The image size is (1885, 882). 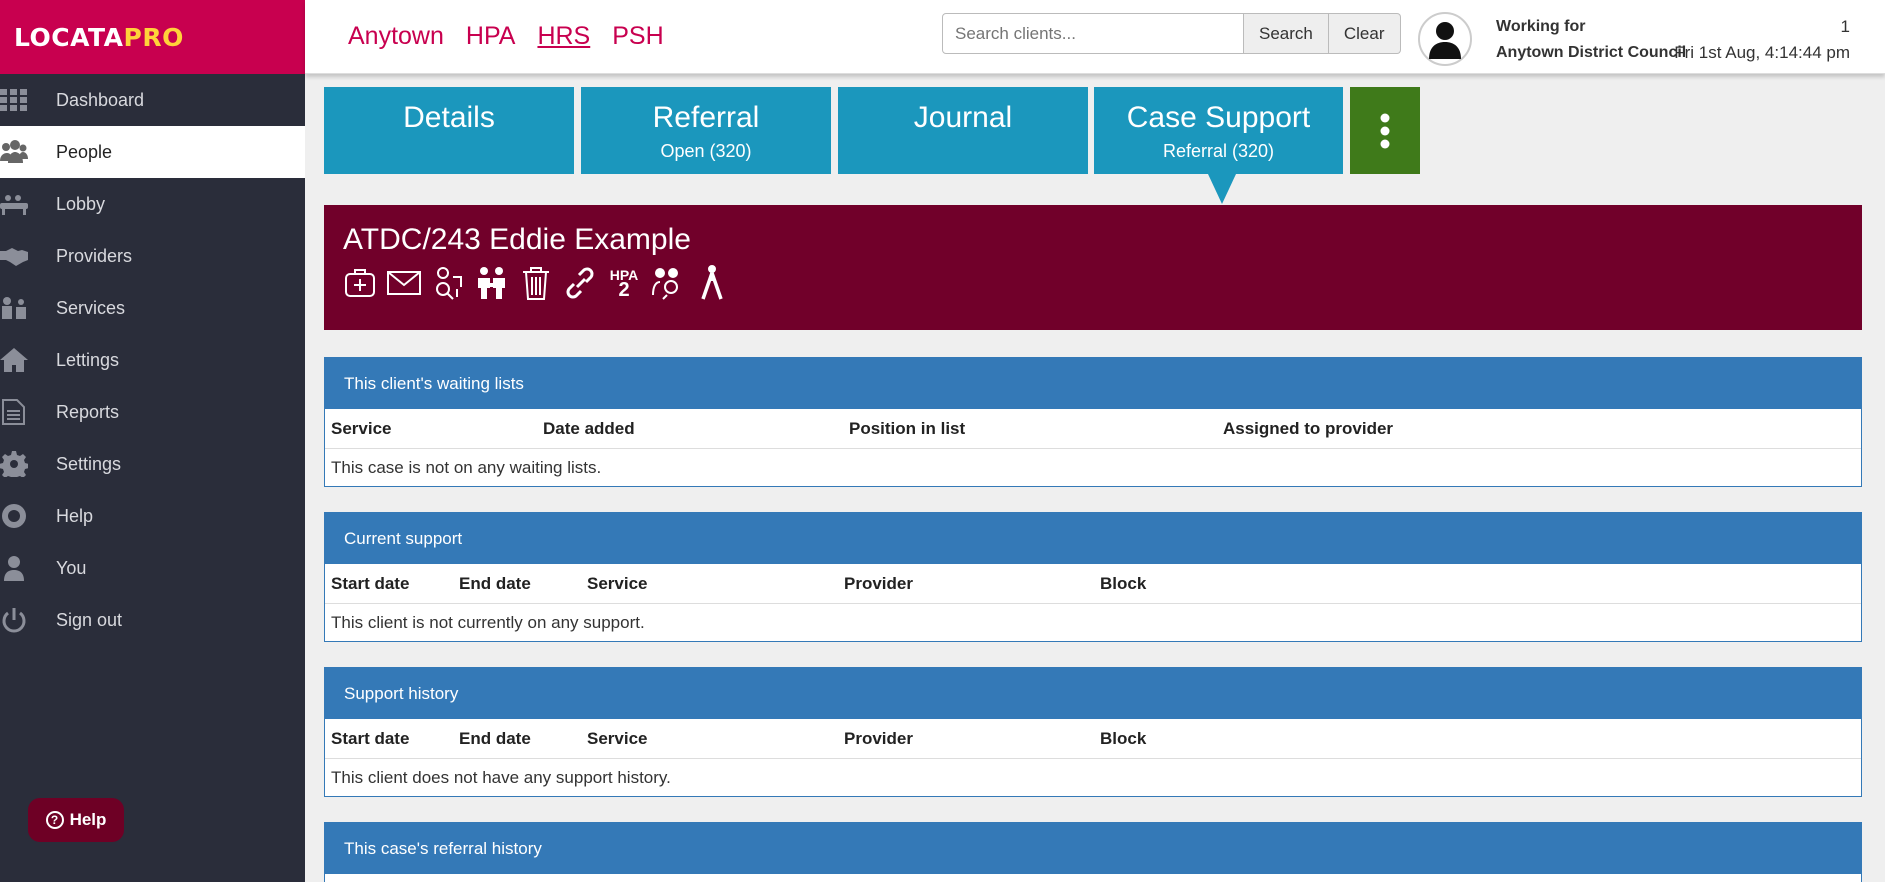 What do you see at coordinates (152, 568) in the screenshot?
I see `sidebar-item-you: You` at bounding box center [152, 568].